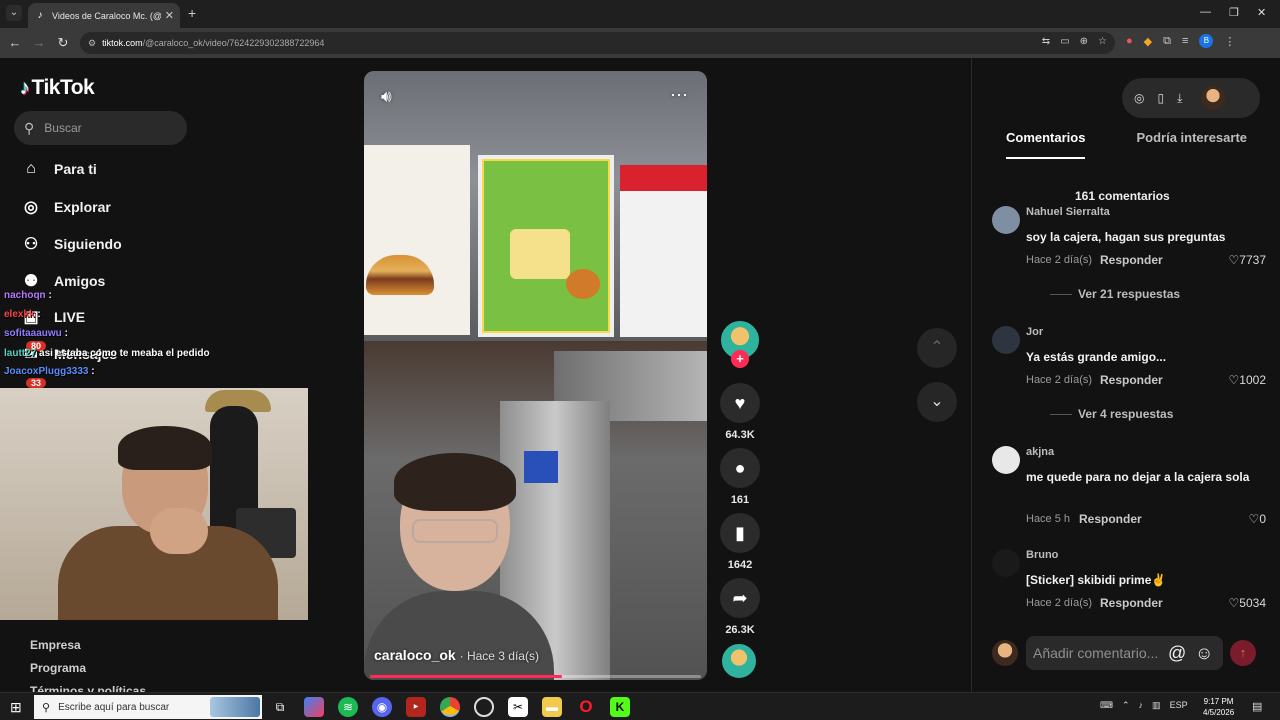  Describe the element at coordinates (122, 43) in the screenshot. I see `url-host: tiktok.com` at that location.